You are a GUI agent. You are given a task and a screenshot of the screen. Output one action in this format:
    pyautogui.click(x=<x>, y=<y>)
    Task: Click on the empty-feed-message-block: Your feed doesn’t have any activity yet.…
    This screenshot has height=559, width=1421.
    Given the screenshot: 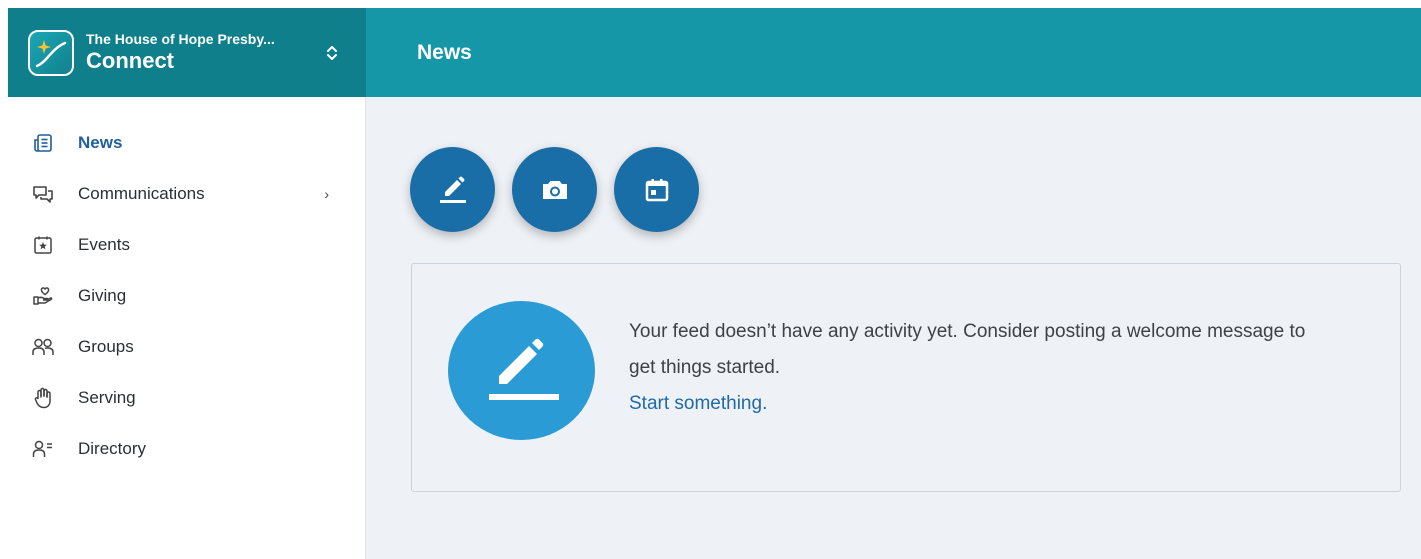 What is the action you would take?
    pyautogui.click(x=979, y=368)
    